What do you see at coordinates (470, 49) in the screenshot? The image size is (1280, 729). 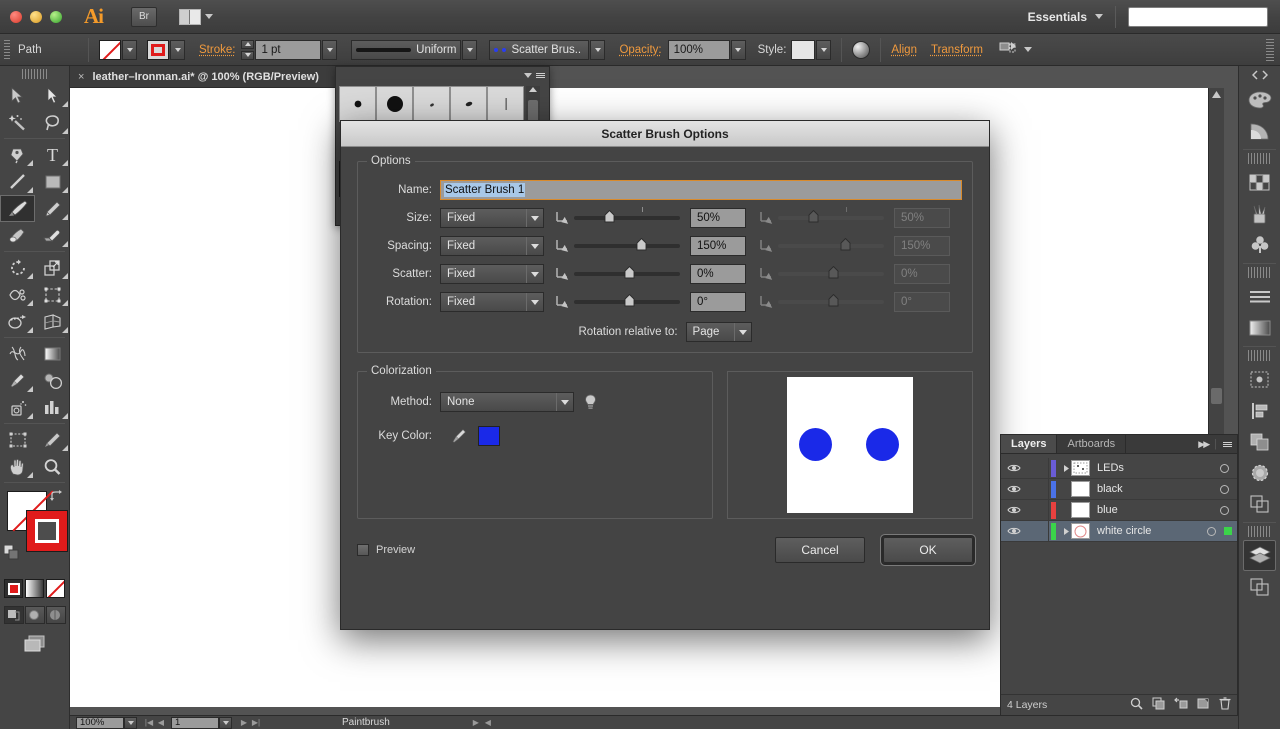 I see `stroke-profile-dropdown-button` at bounding box center [470, 49].